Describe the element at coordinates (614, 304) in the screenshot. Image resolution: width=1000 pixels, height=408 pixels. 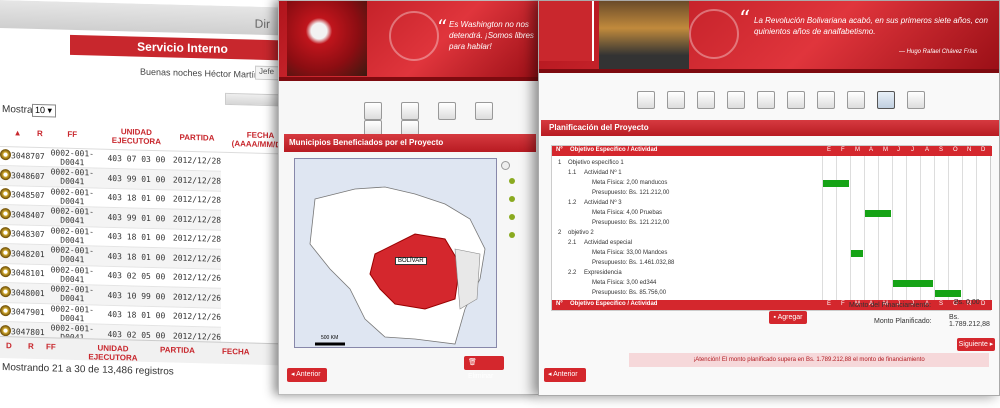
I see `col-objective: Objetivo Específico / Actividad` at that location.